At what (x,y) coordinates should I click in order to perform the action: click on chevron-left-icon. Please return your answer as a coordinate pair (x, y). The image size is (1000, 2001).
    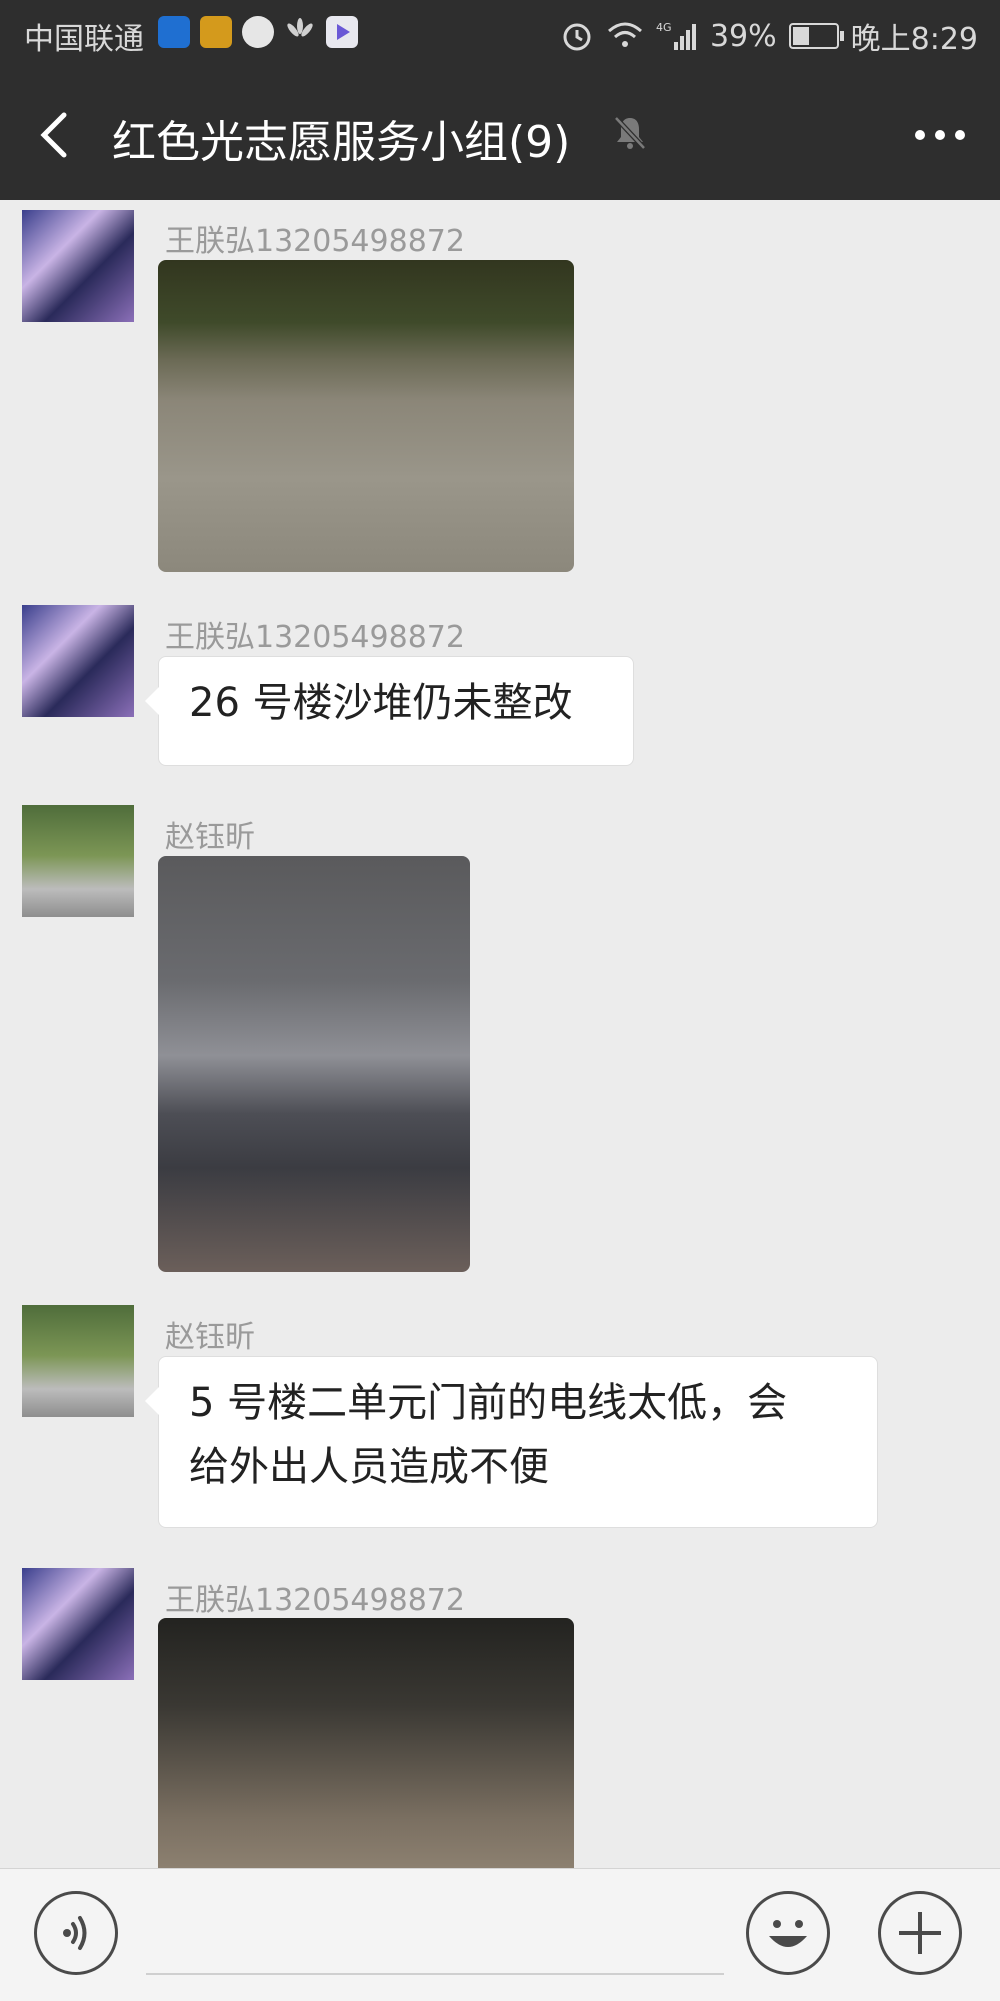
    Looking at the image, I should click on (53, 135).